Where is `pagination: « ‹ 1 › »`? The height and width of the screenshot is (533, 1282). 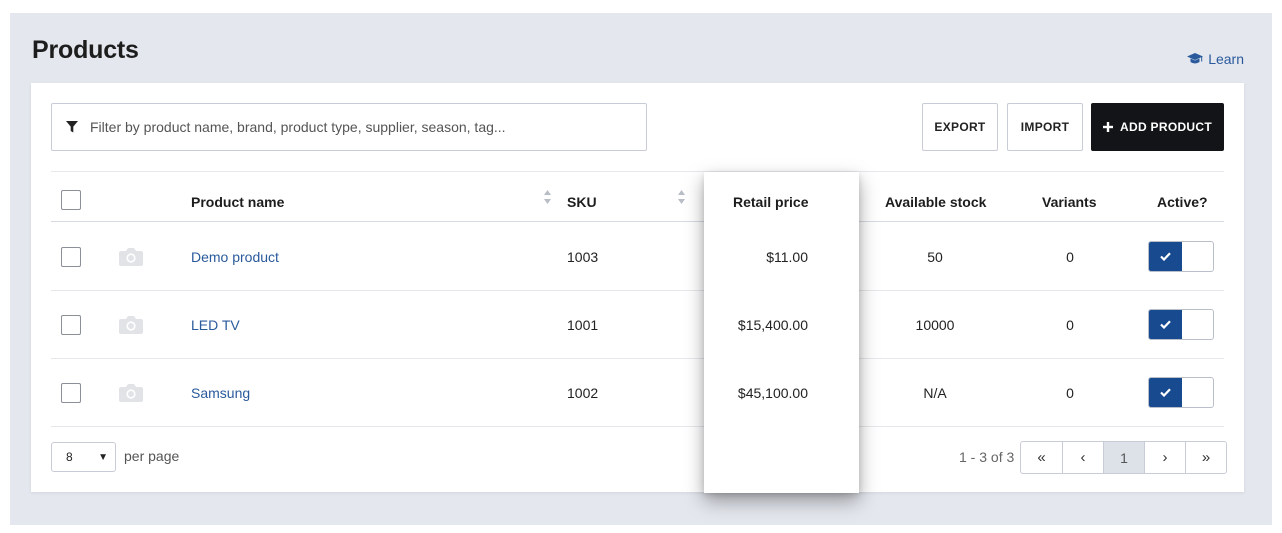 pagination: « ‹ 1 › » is located at coordinates (1123, 457).